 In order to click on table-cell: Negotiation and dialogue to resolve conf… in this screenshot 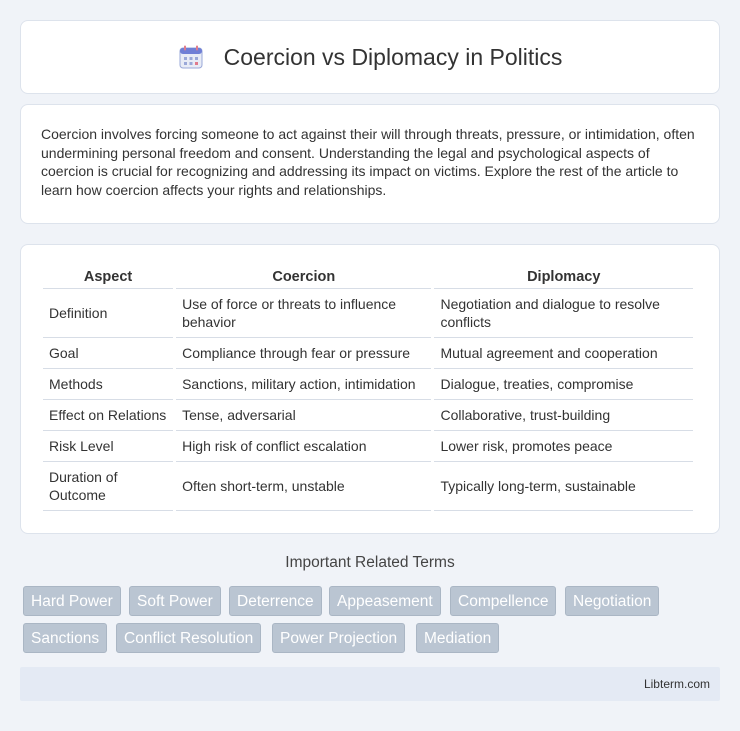, I will do `click(563, 313)`.